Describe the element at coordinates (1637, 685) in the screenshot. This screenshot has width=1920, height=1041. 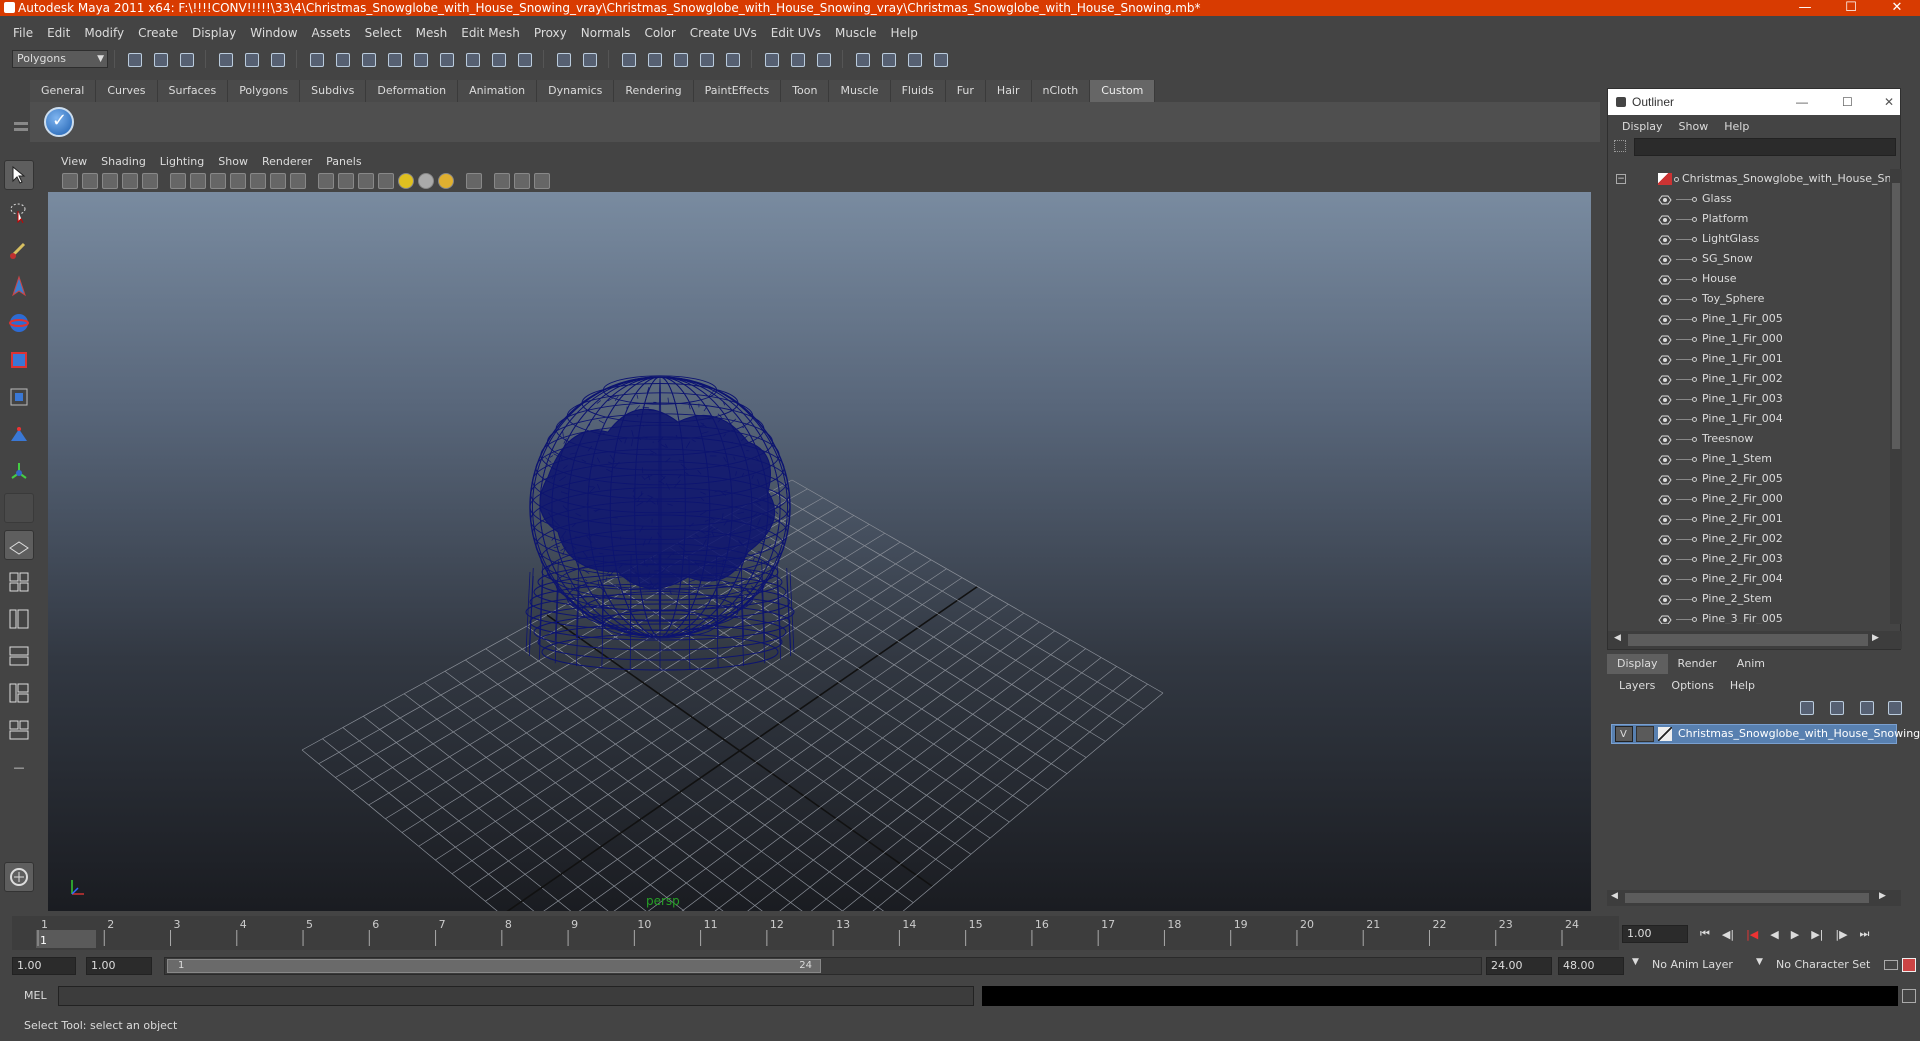
I see `layer-menu-layers: Layers` at that location.